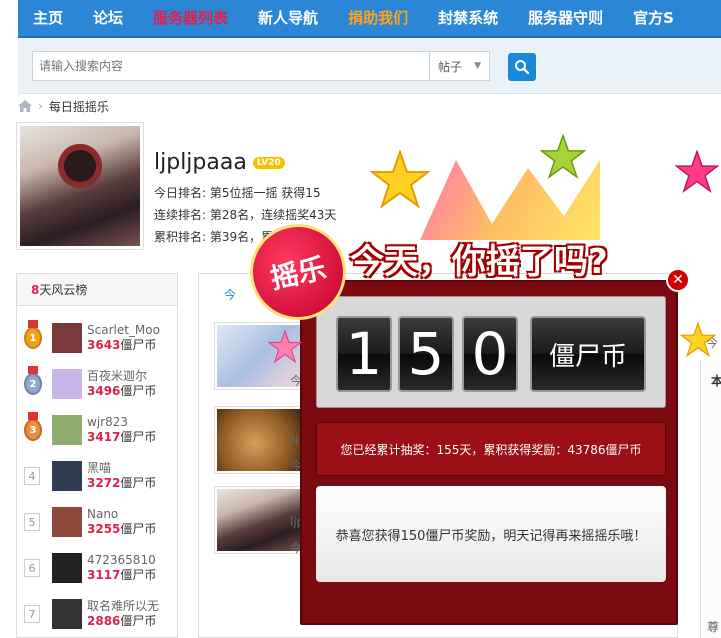  I want to click on rank-coin-value: 3255, so click(104, 529).